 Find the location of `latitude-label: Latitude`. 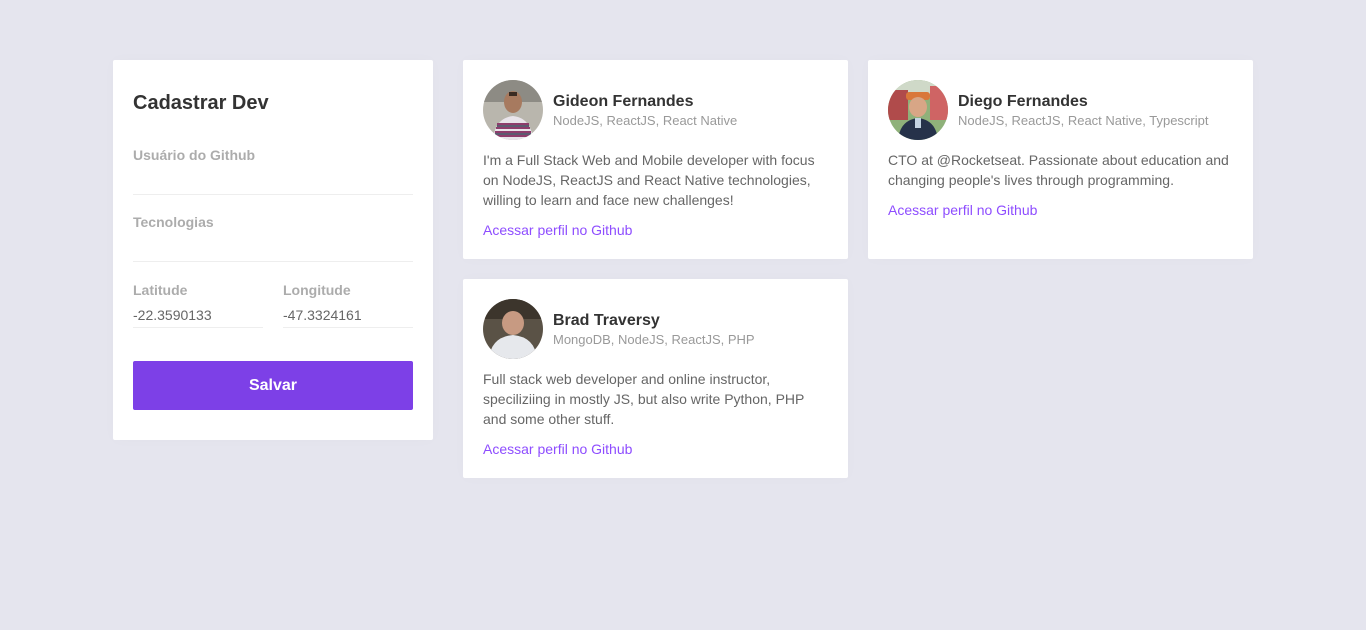

latitude-label: Latitude is located at coordinates (160, 290).